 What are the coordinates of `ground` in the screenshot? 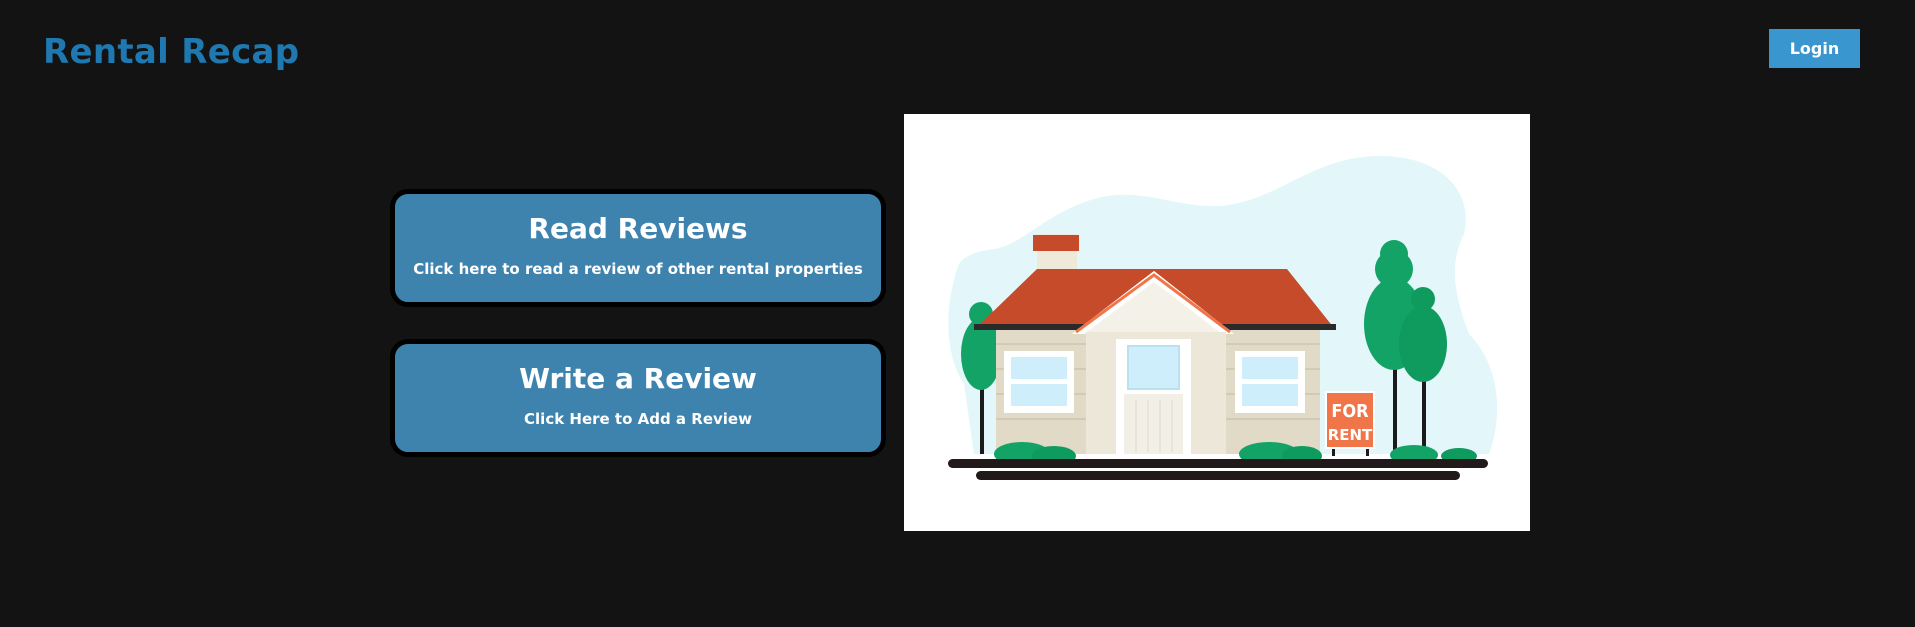 It's located at (1218, 463).